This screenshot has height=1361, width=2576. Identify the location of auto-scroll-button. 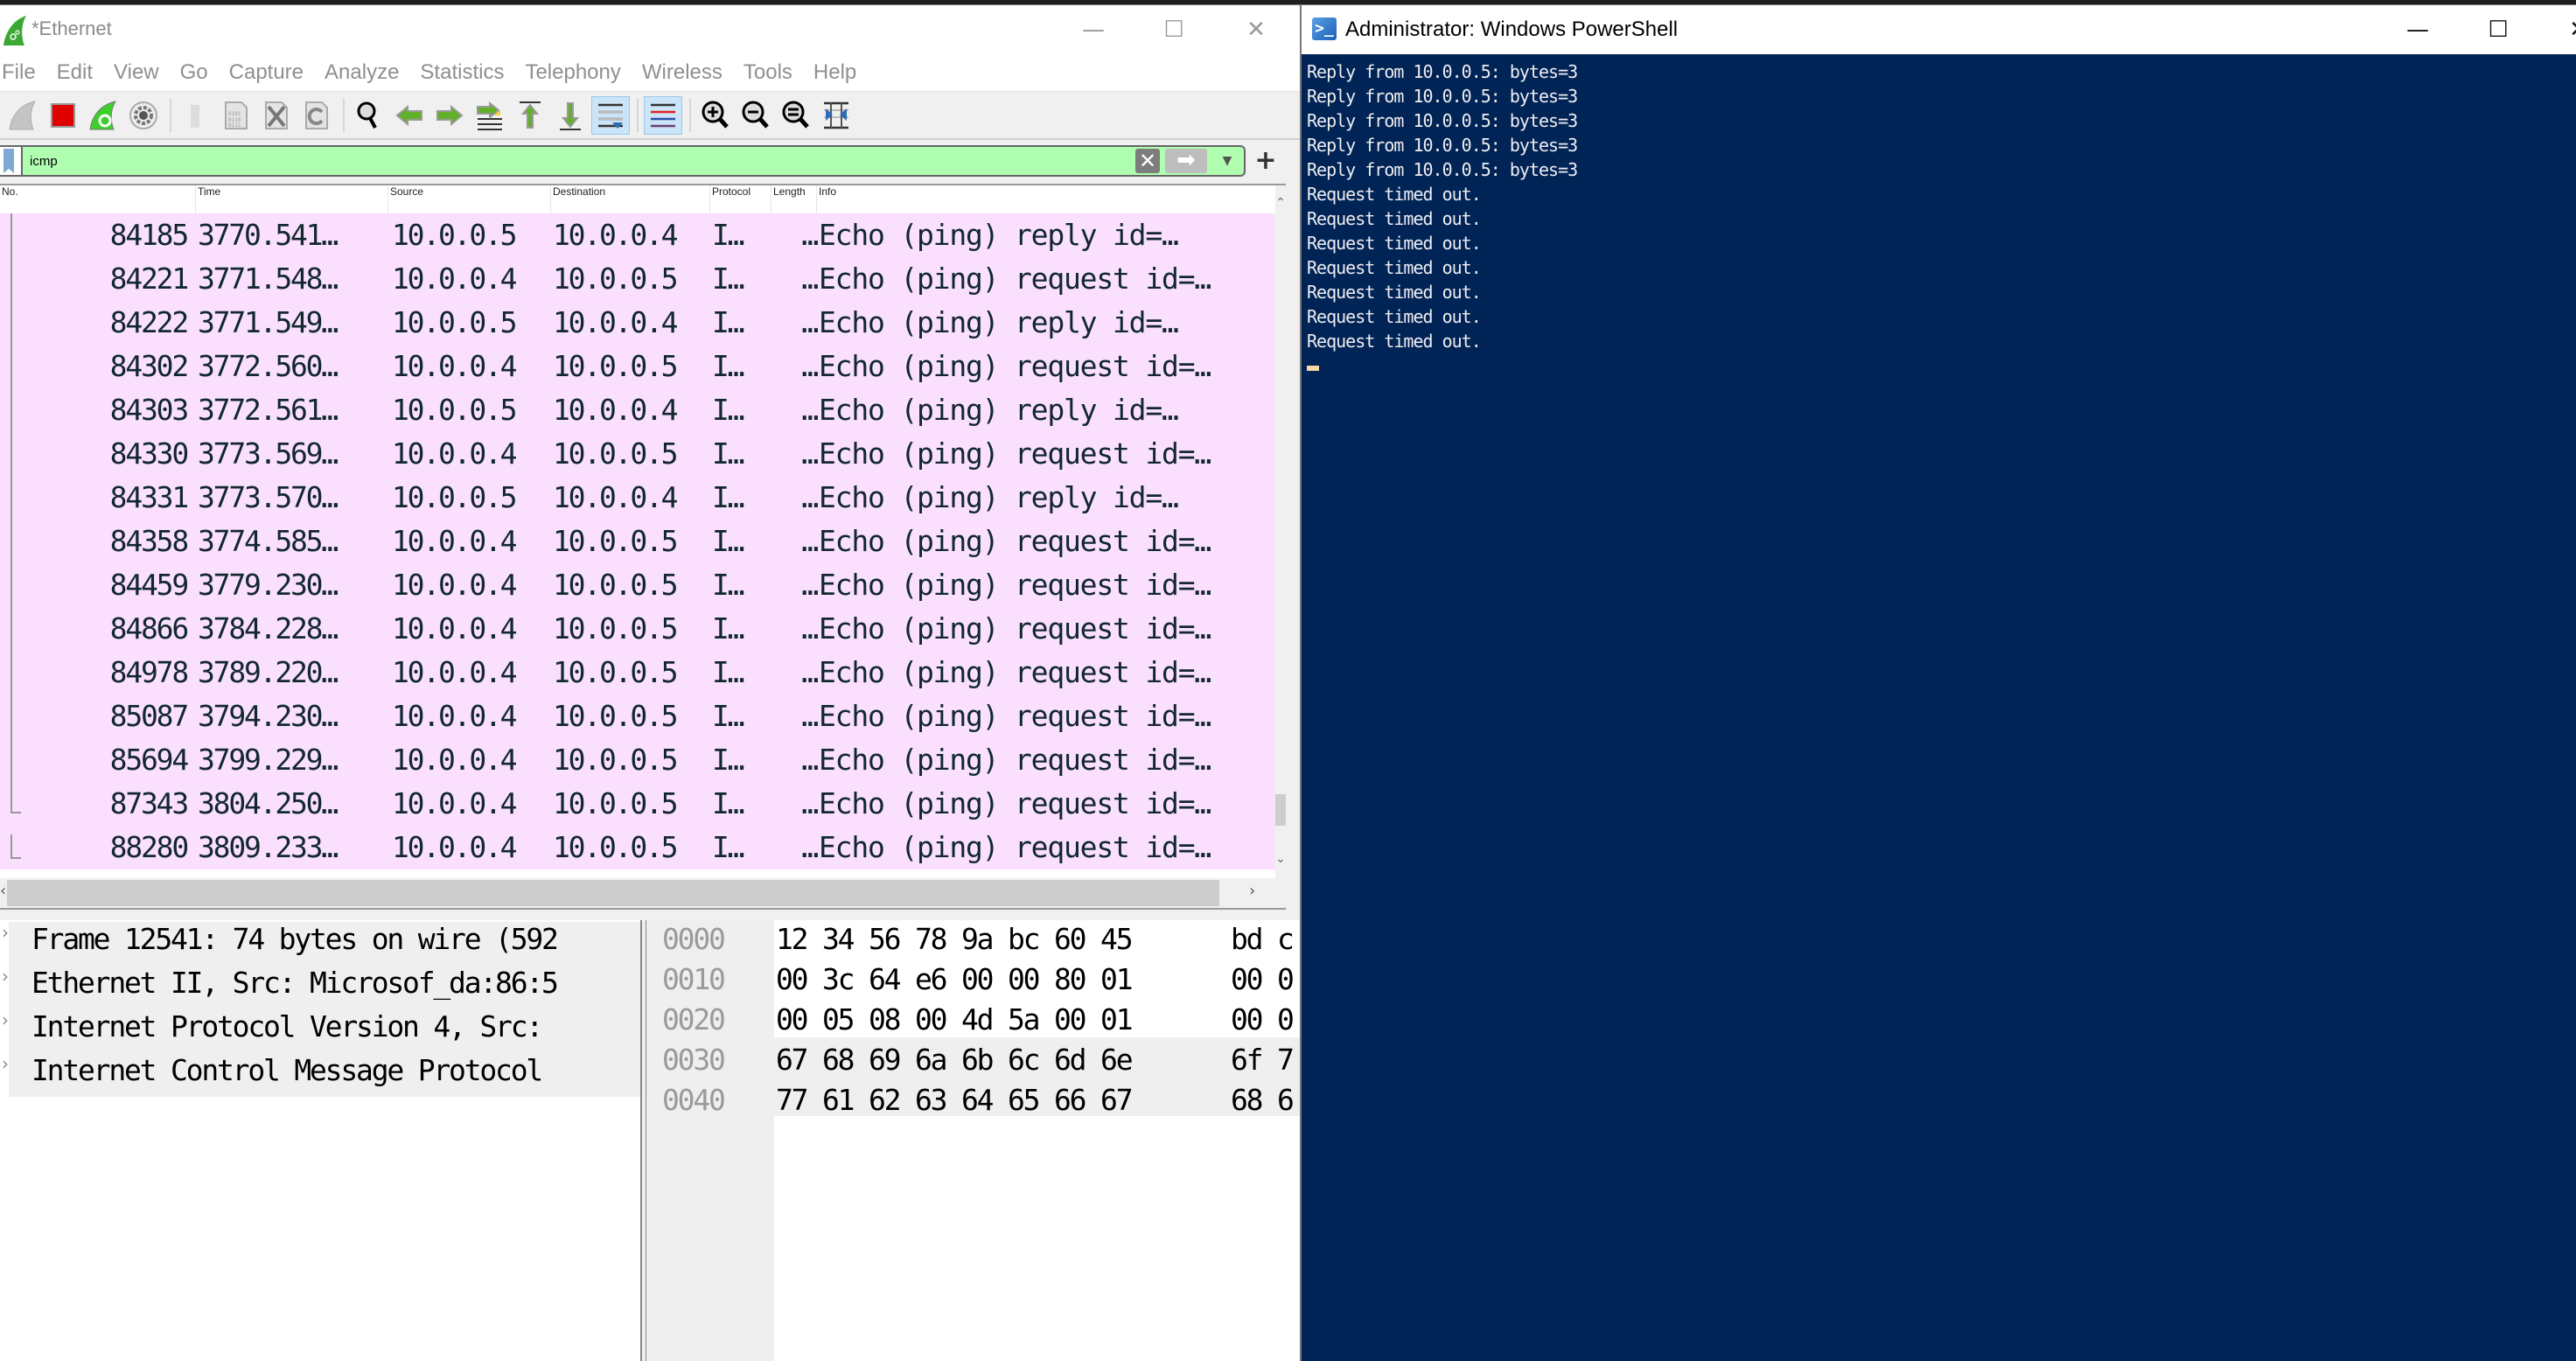
(610, 115).